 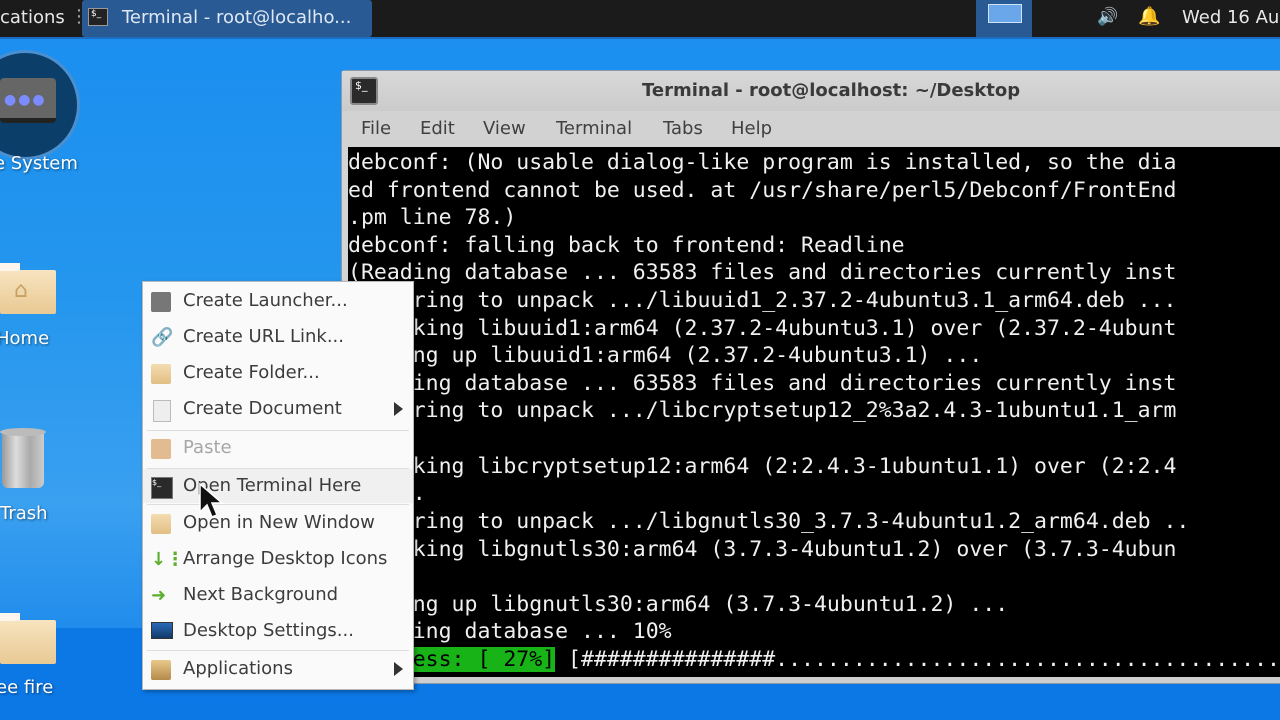 I want to click on window-title: Terminal - root@localhost: ~/Desktop, so click(x=831, y=90).